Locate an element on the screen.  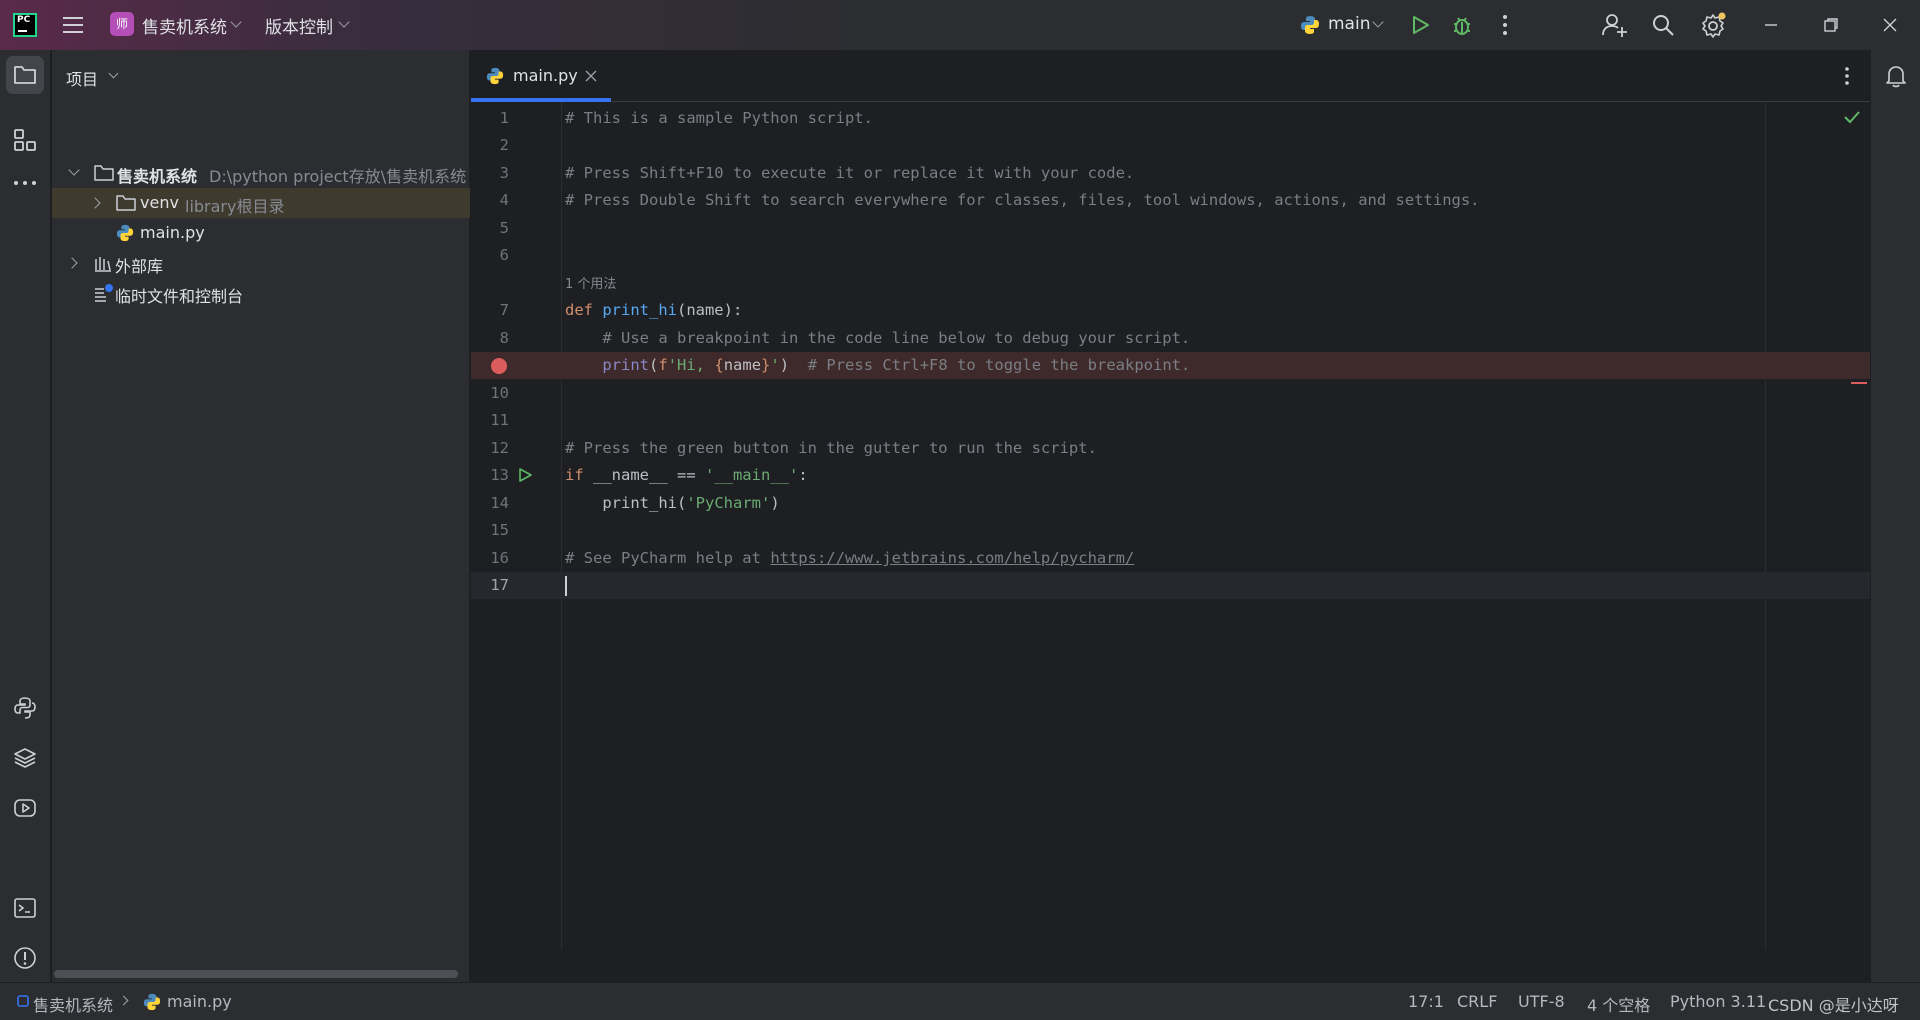
line-number: 10 is located at coordinates (499, 393).